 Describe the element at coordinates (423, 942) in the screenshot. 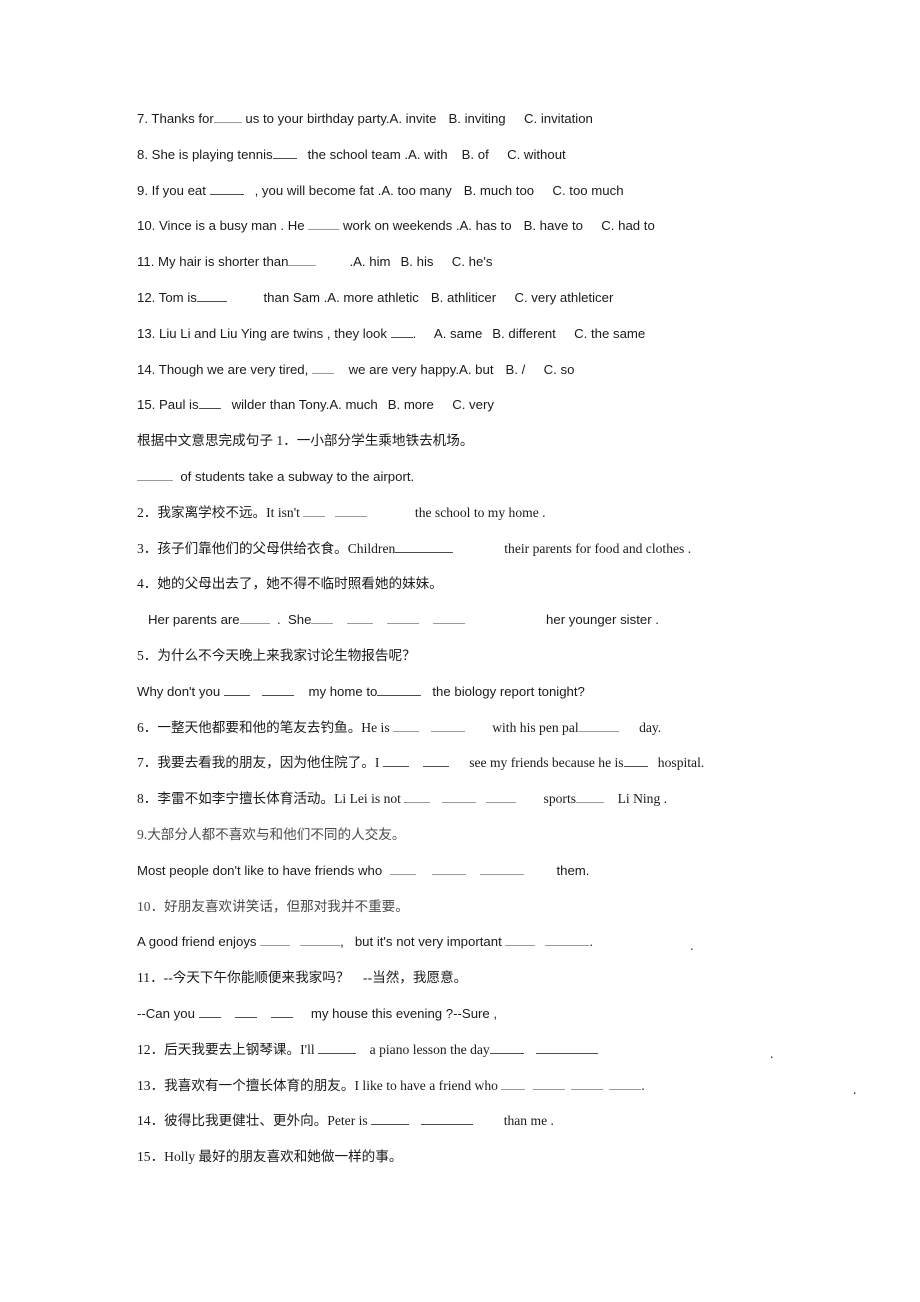

I see `translation-item-10-mid: , but it's not very important` at that location.